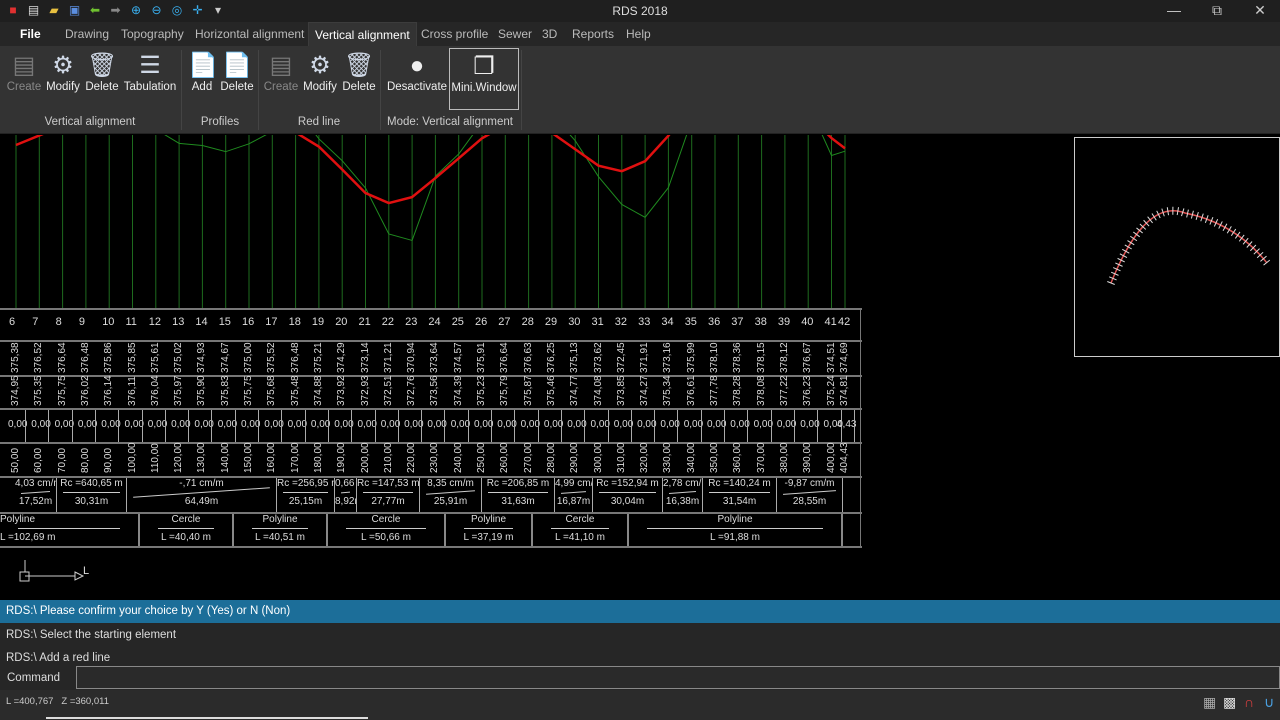 The width and height of the screenshot is (1280, 720). I want to click on segment-slope: Rc =206,85 m, so click(518, 483).